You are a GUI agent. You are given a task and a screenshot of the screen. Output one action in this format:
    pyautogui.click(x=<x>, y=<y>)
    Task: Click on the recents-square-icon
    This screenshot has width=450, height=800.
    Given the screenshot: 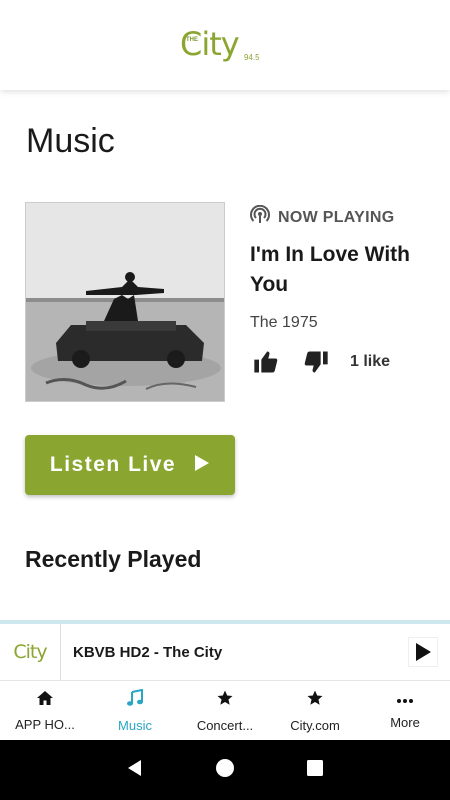 What is the action you would take?
    pyautogui.click(x=315, y=770)
    